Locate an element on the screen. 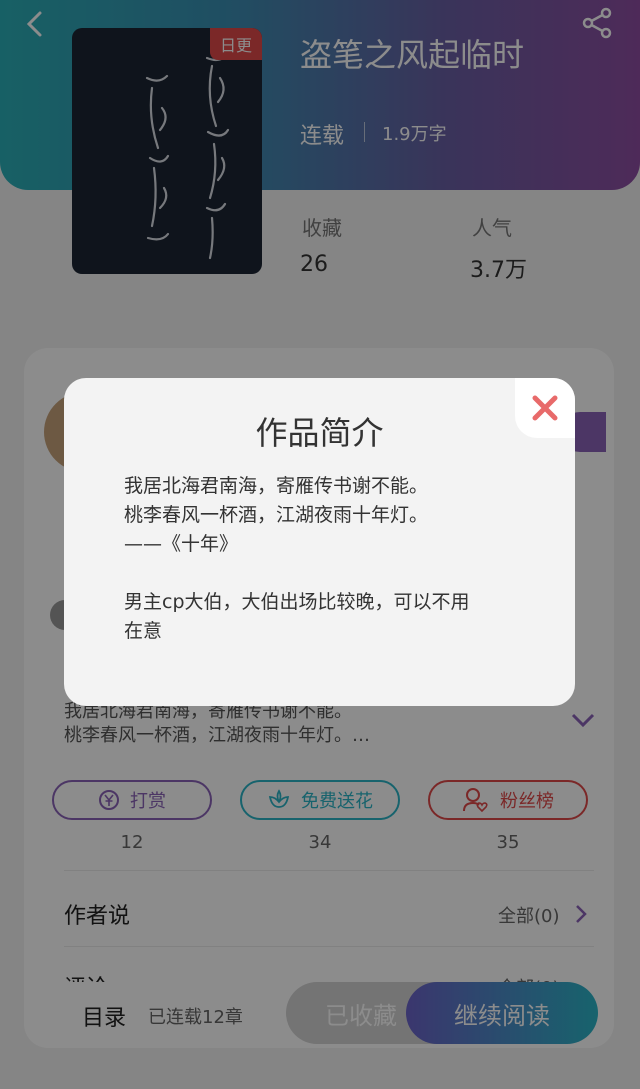  synopsis-gap is located at coordinates (324, 573).